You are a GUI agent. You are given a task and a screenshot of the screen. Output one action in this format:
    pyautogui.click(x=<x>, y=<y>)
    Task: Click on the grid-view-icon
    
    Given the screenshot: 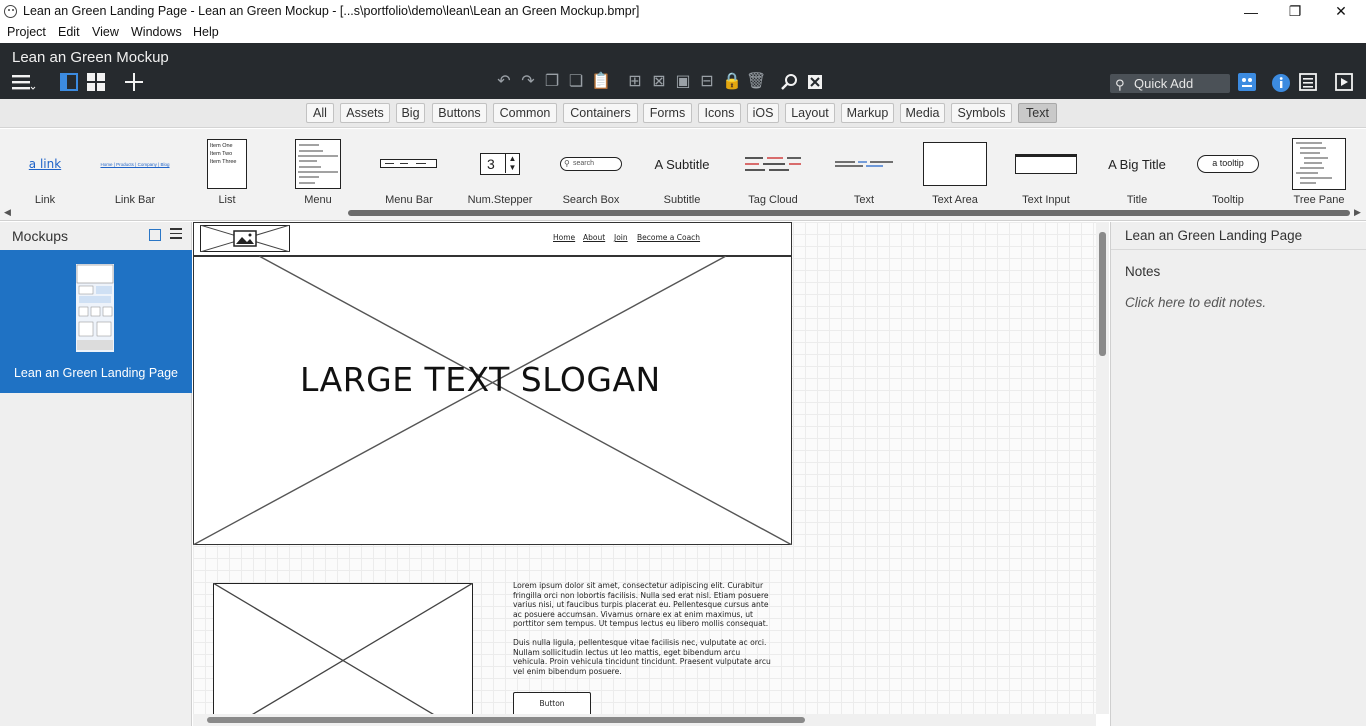 What is the action you would take?
    pyautogui.click(x=96, y=82)
    